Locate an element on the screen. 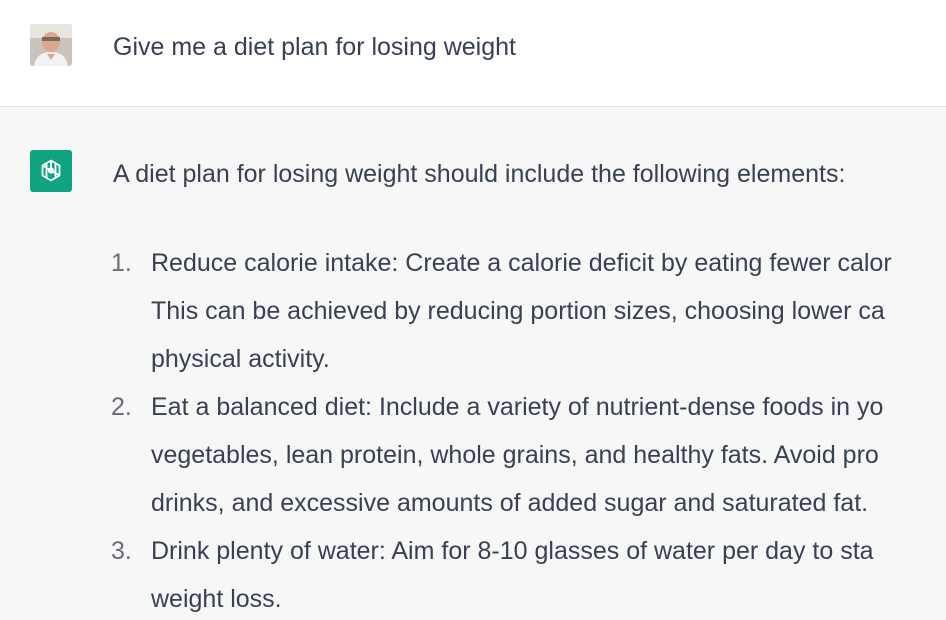 This screenshot has width=946, height=620. openai-logo-icon is located at coordinates (51, 171).